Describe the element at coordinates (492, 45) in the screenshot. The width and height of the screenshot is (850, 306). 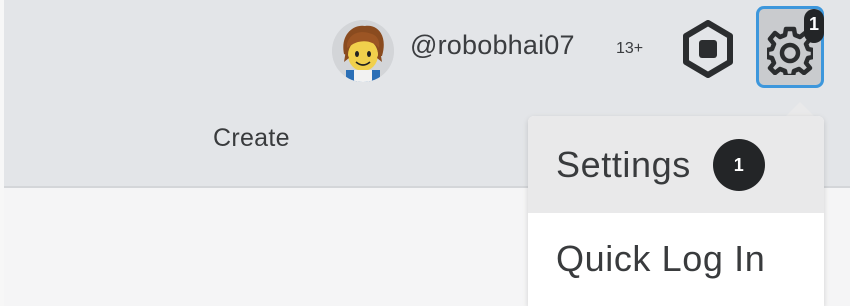
I see `username: @robobhai07` at that location.